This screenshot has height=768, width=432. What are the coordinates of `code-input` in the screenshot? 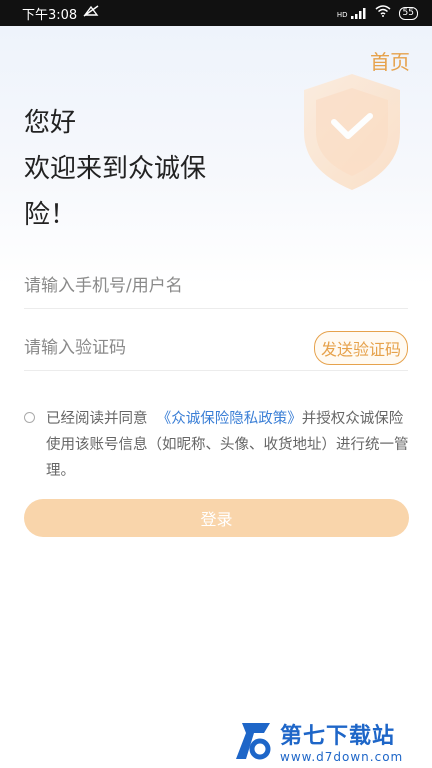 It's located at (169, 348).